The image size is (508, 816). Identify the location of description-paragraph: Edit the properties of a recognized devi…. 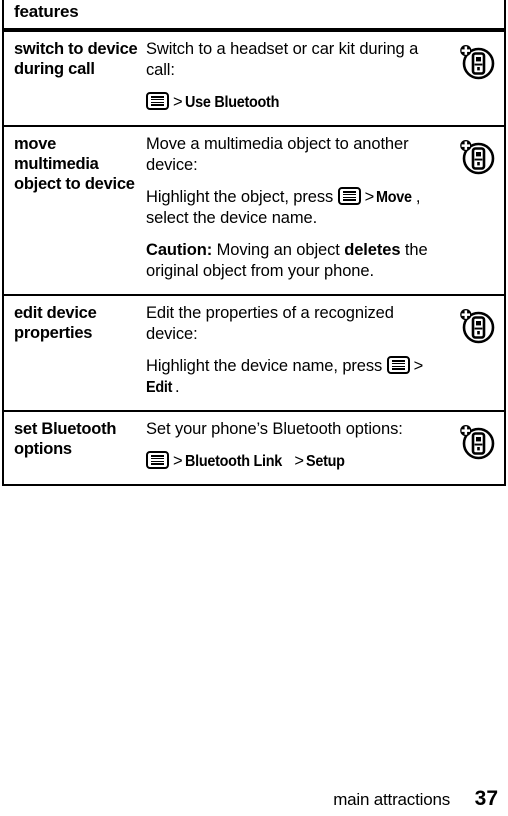
(293, 324).